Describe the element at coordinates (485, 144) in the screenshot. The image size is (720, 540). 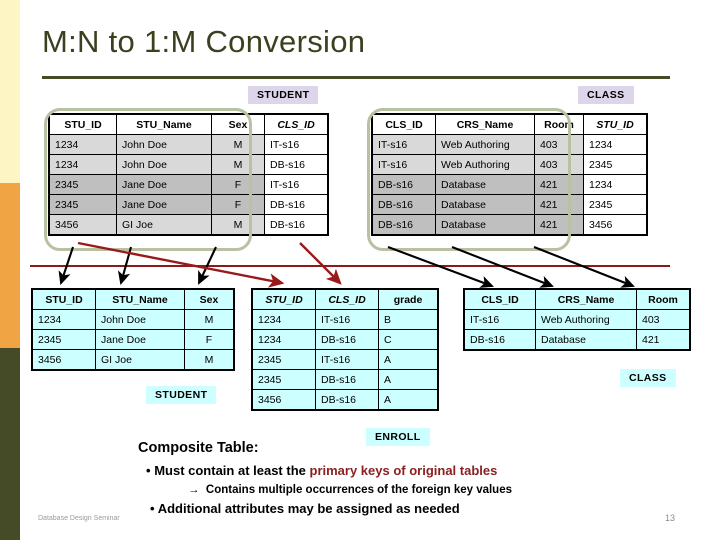
I see `cell-crs-name: Web Authoring` at that location.